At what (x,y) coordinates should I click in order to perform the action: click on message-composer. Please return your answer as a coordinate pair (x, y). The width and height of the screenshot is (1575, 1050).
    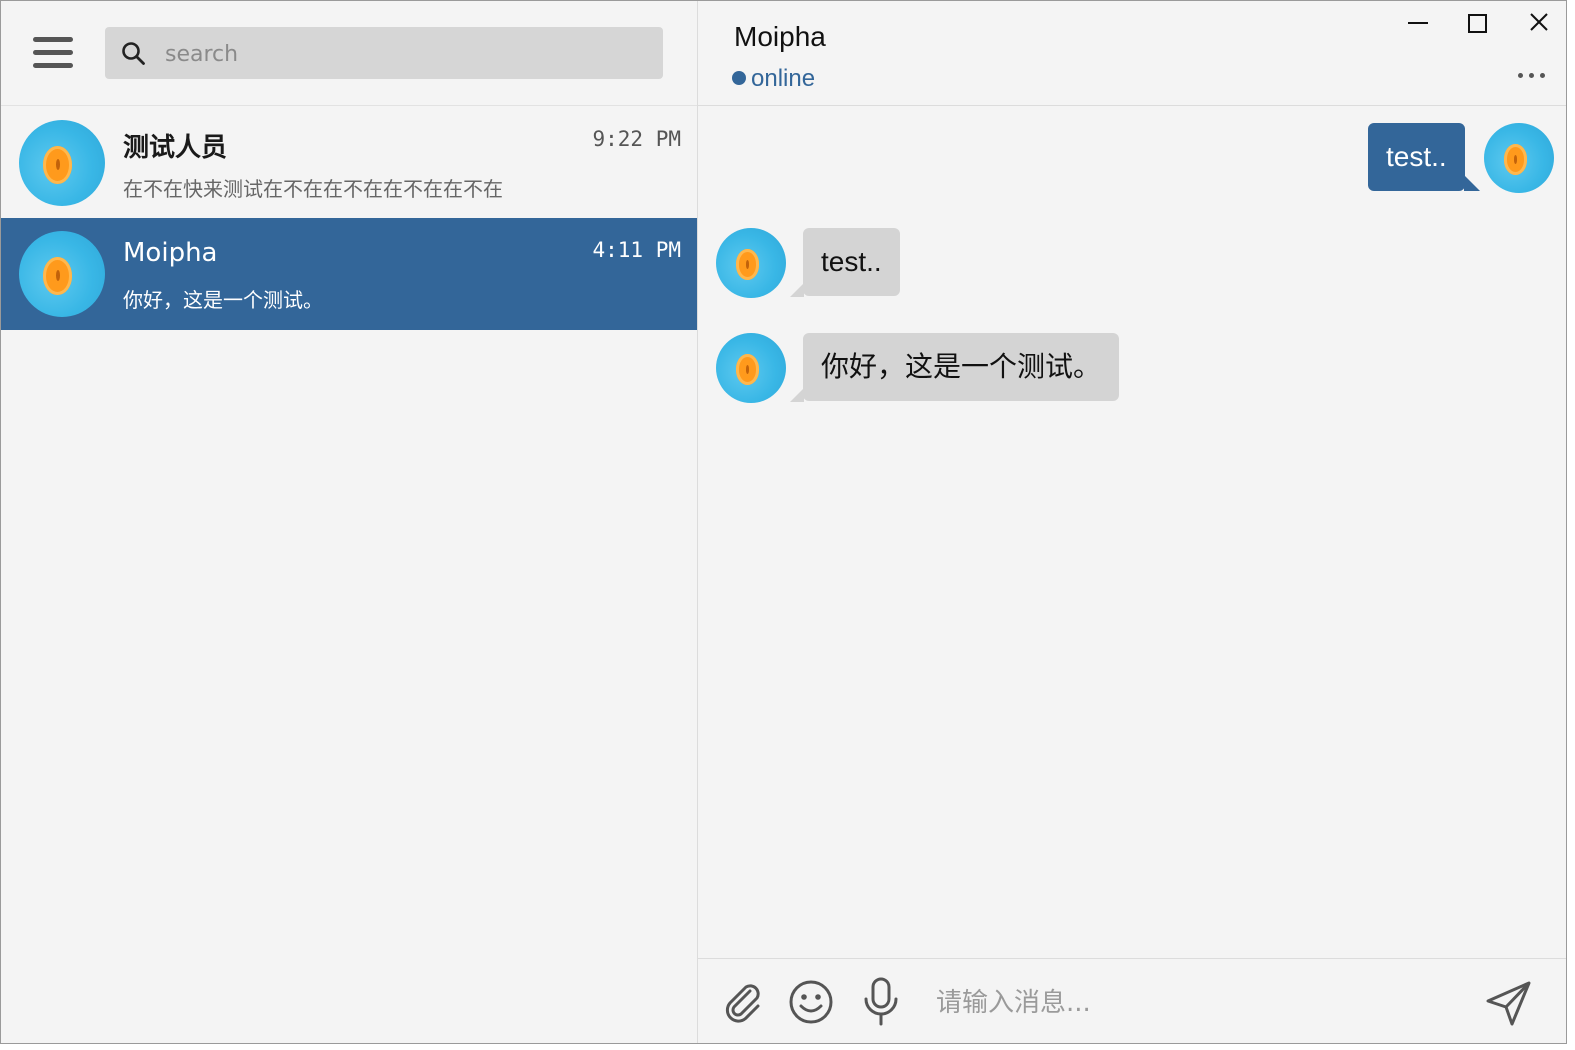
    Looking at the image, I should click on (1132, 1000).